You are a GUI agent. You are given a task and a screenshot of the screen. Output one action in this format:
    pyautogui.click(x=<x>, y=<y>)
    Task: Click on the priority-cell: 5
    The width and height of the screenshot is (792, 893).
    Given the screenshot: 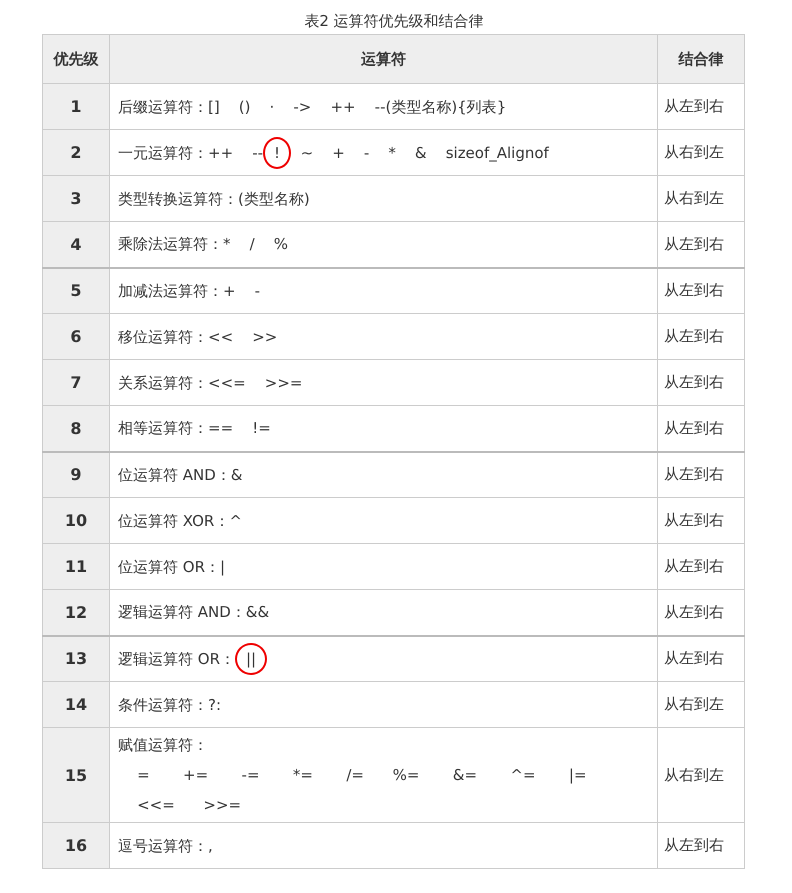 What is the action you would take?
    pyautogui.click(x=76, y=291)
    